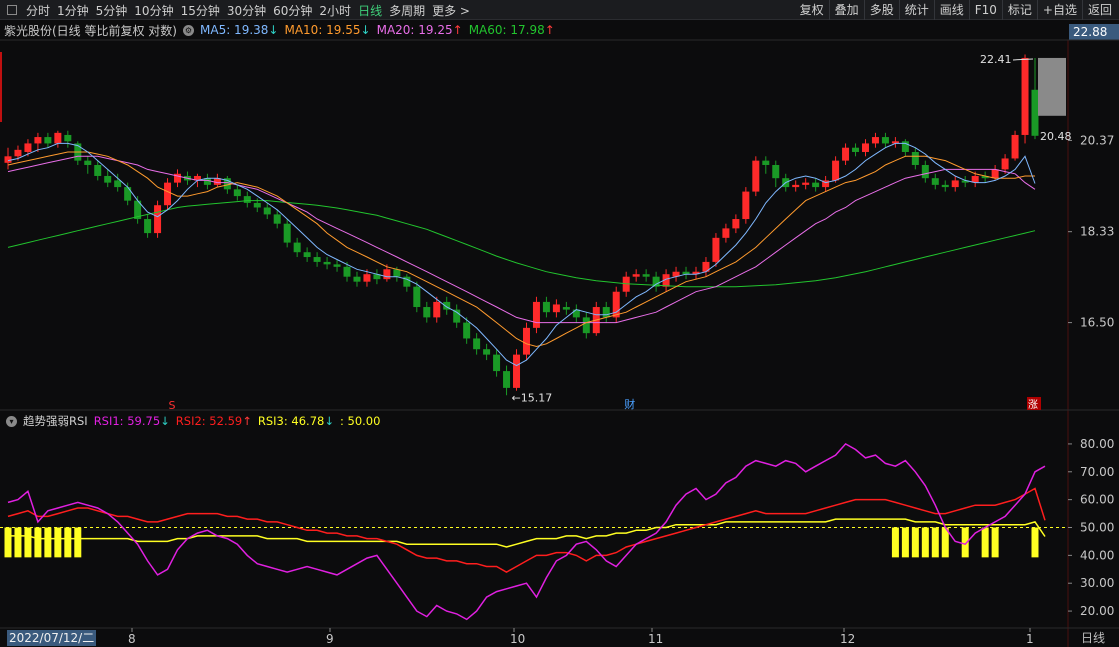 The height and width of the screenshot is (647, 1119). What do you see at coordinates (1097, 583) in the screenshot?
I see `rsi-axis-label-5: 30.00` at bounding box center [1097, 583].